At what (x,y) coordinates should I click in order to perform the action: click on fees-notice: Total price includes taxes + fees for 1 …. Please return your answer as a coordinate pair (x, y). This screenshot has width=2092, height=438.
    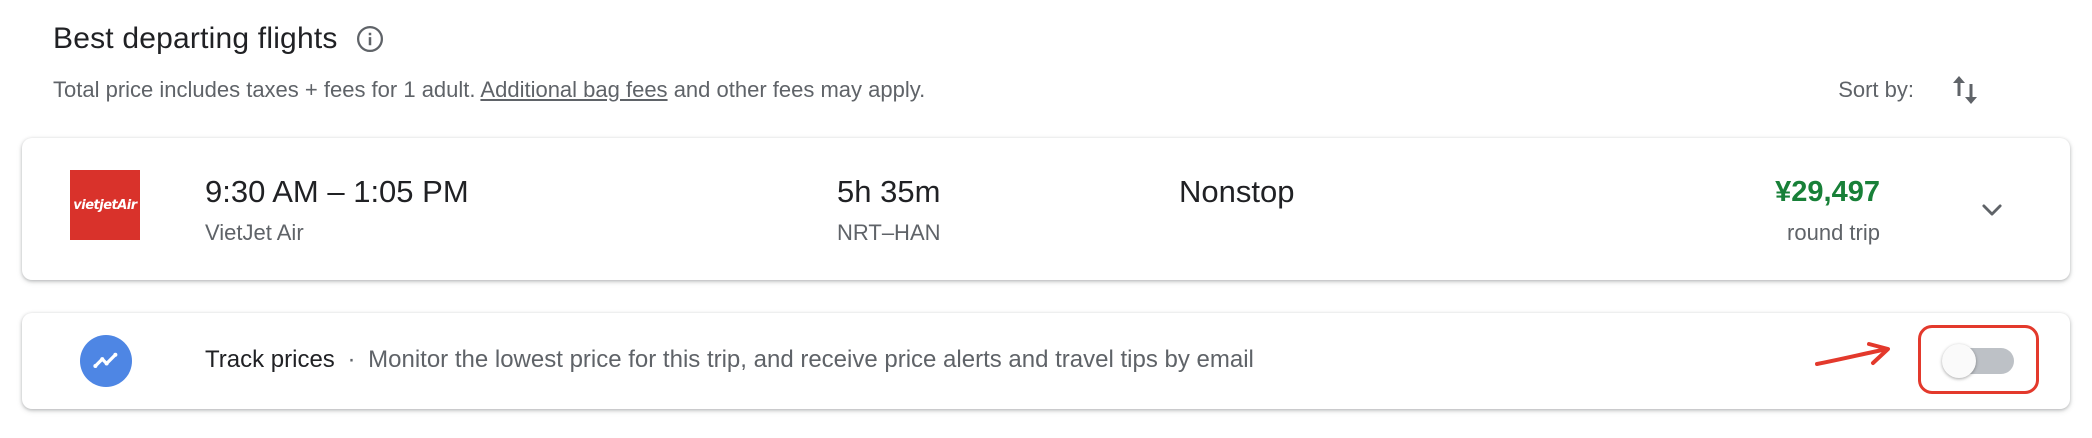
    Looking at the image, I should click on (489, 90).